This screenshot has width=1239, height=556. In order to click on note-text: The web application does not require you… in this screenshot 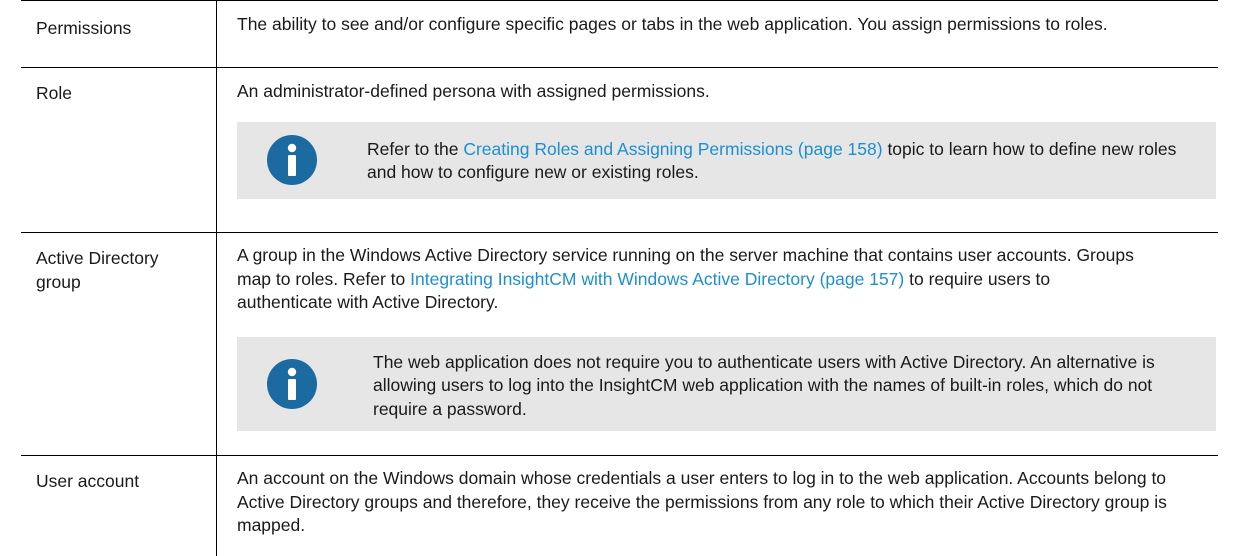, I will do `click(781, 384)`.